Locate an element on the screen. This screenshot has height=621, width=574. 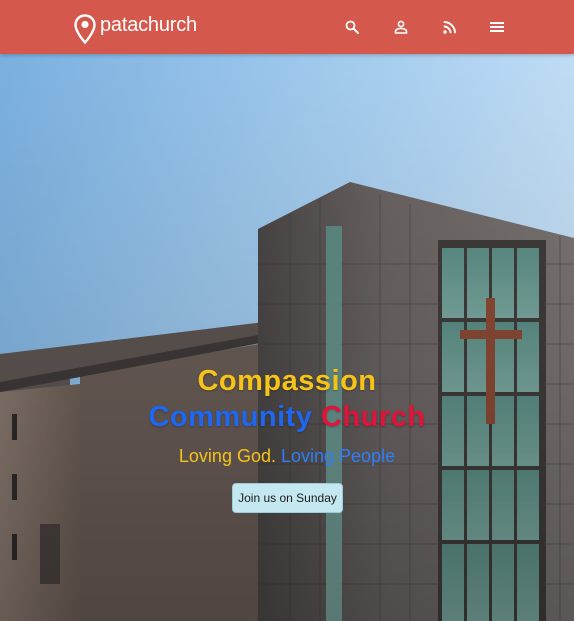
join-us-button: Join us on Sunday is located at coordinates (287, 498).